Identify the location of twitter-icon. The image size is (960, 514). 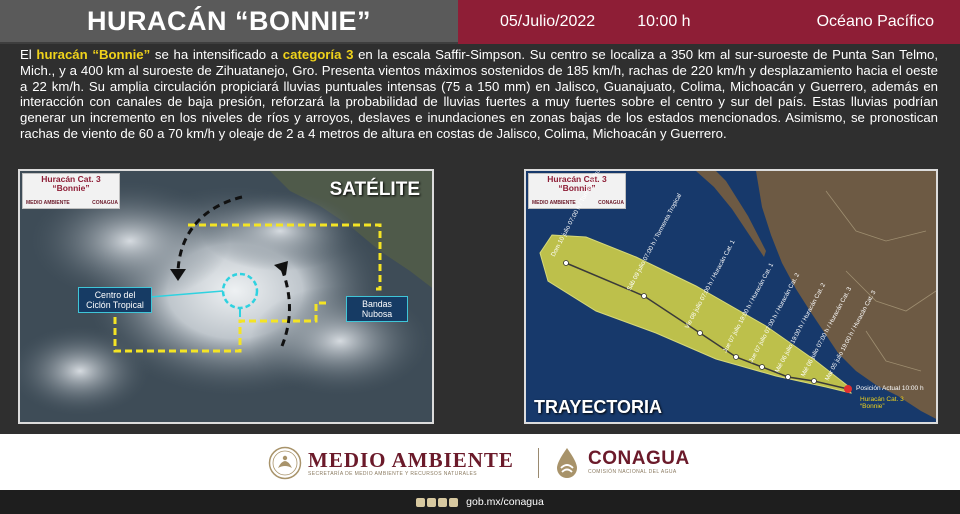
(432, 502).